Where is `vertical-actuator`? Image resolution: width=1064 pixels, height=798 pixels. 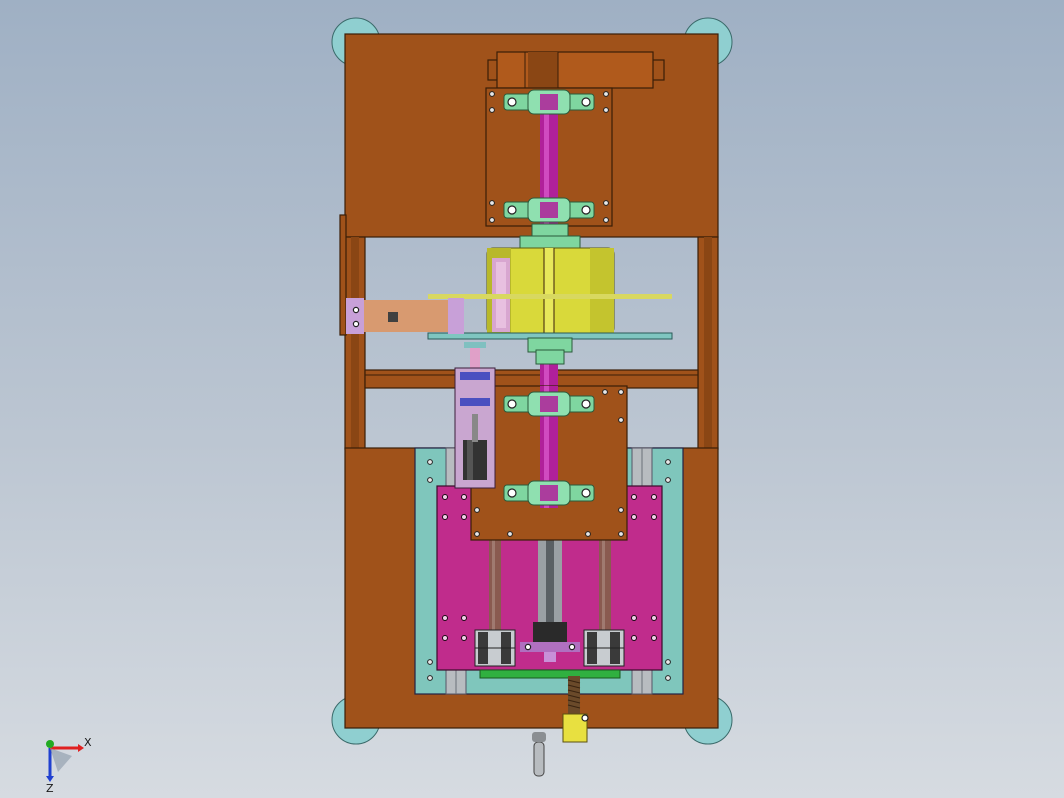 vertical-actuator is located at coordinates (475, 415).